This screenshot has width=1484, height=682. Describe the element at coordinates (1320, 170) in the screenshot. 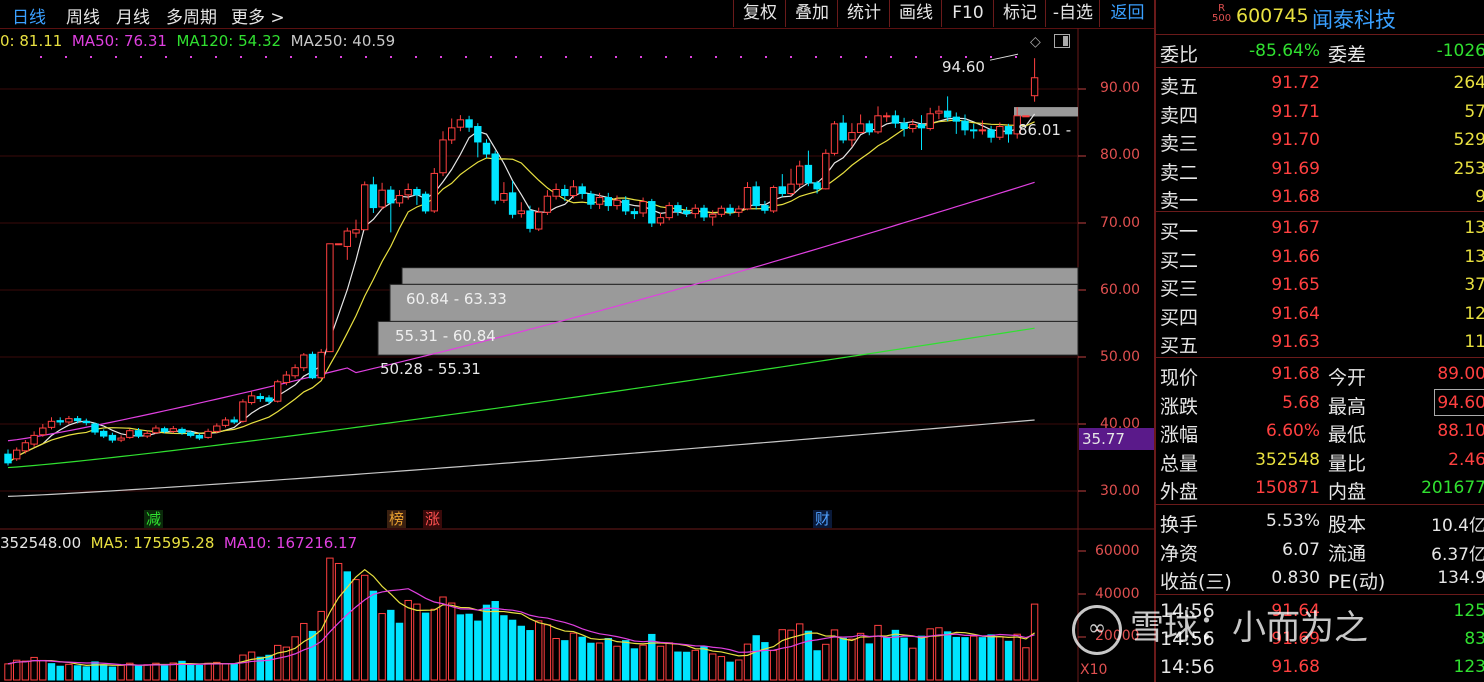

I see `ask-row: 卖二 91.69 253` at that location.